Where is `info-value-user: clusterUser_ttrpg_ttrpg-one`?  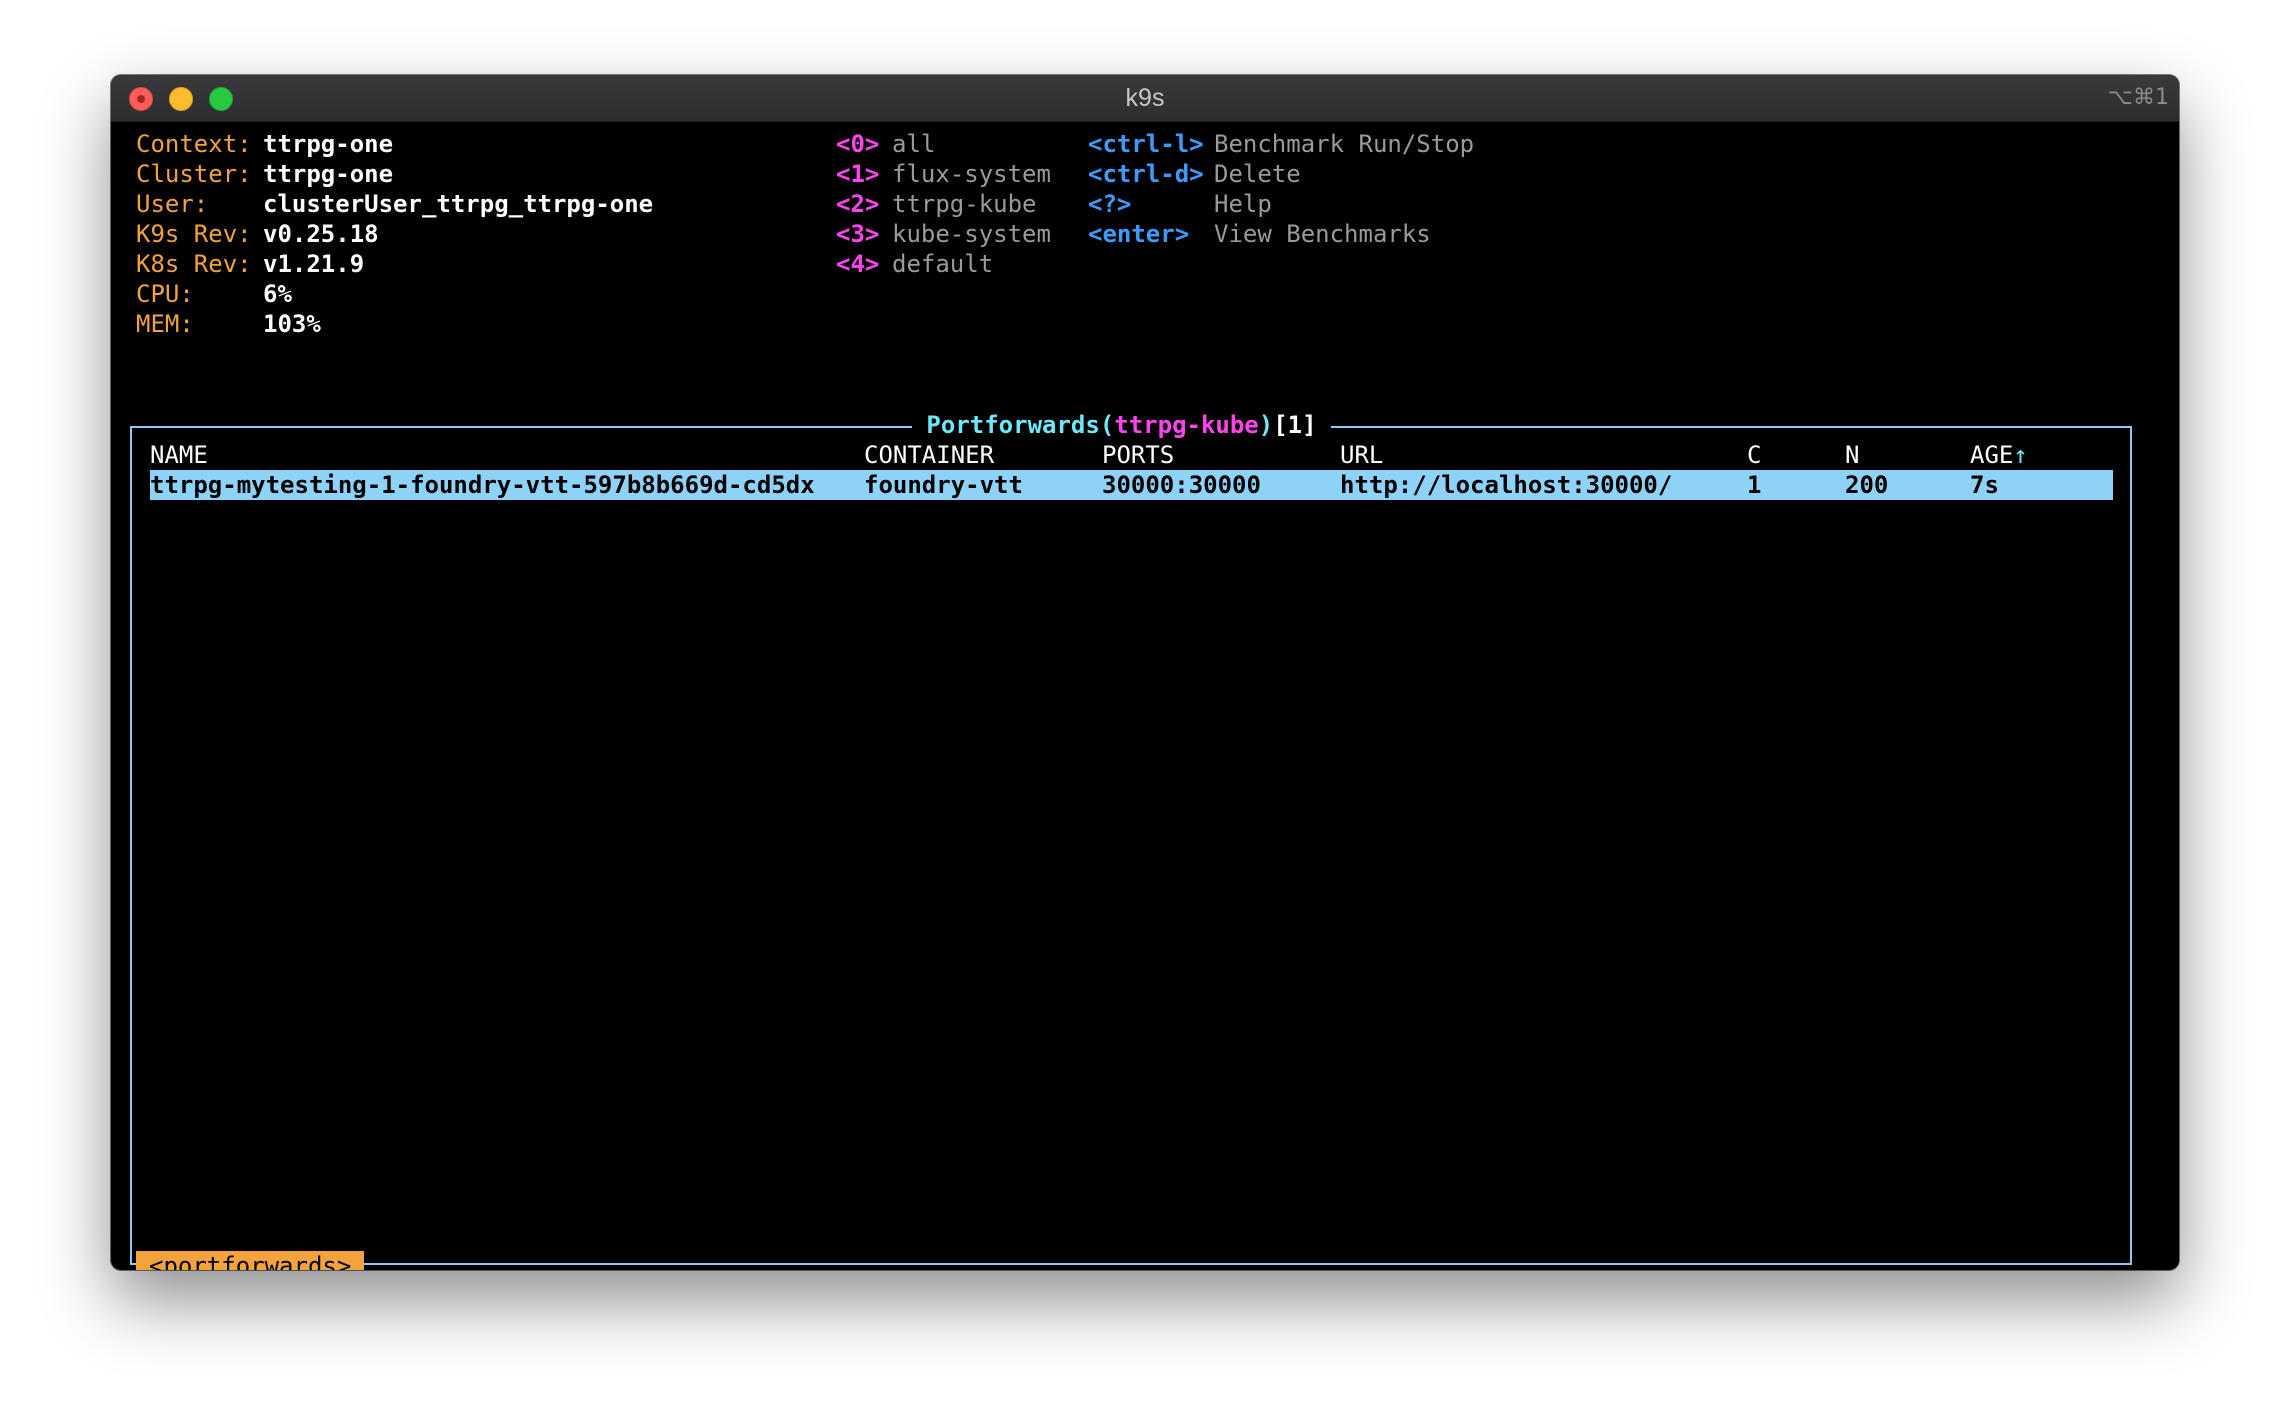 info-value-user: clusterUser_ttrpg_ttrpg-one is located at coordinates (458, 204).